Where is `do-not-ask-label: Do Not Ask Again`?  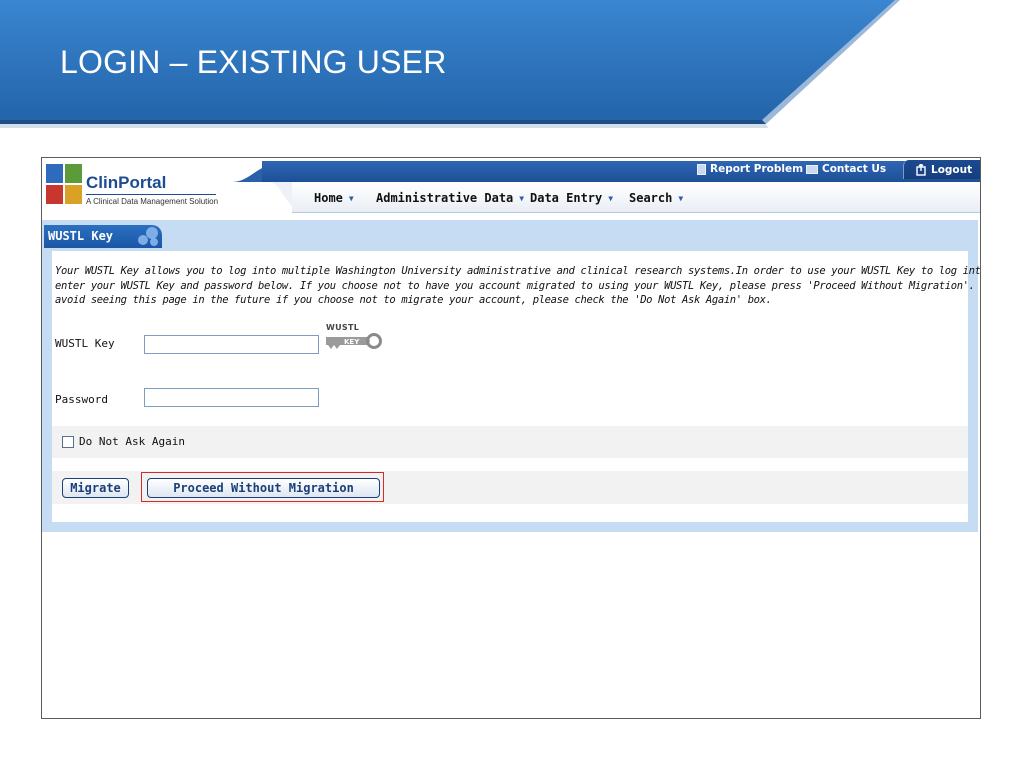
do-not-ask-label: Do Not Ask Again is located at coordinates (132, 441).